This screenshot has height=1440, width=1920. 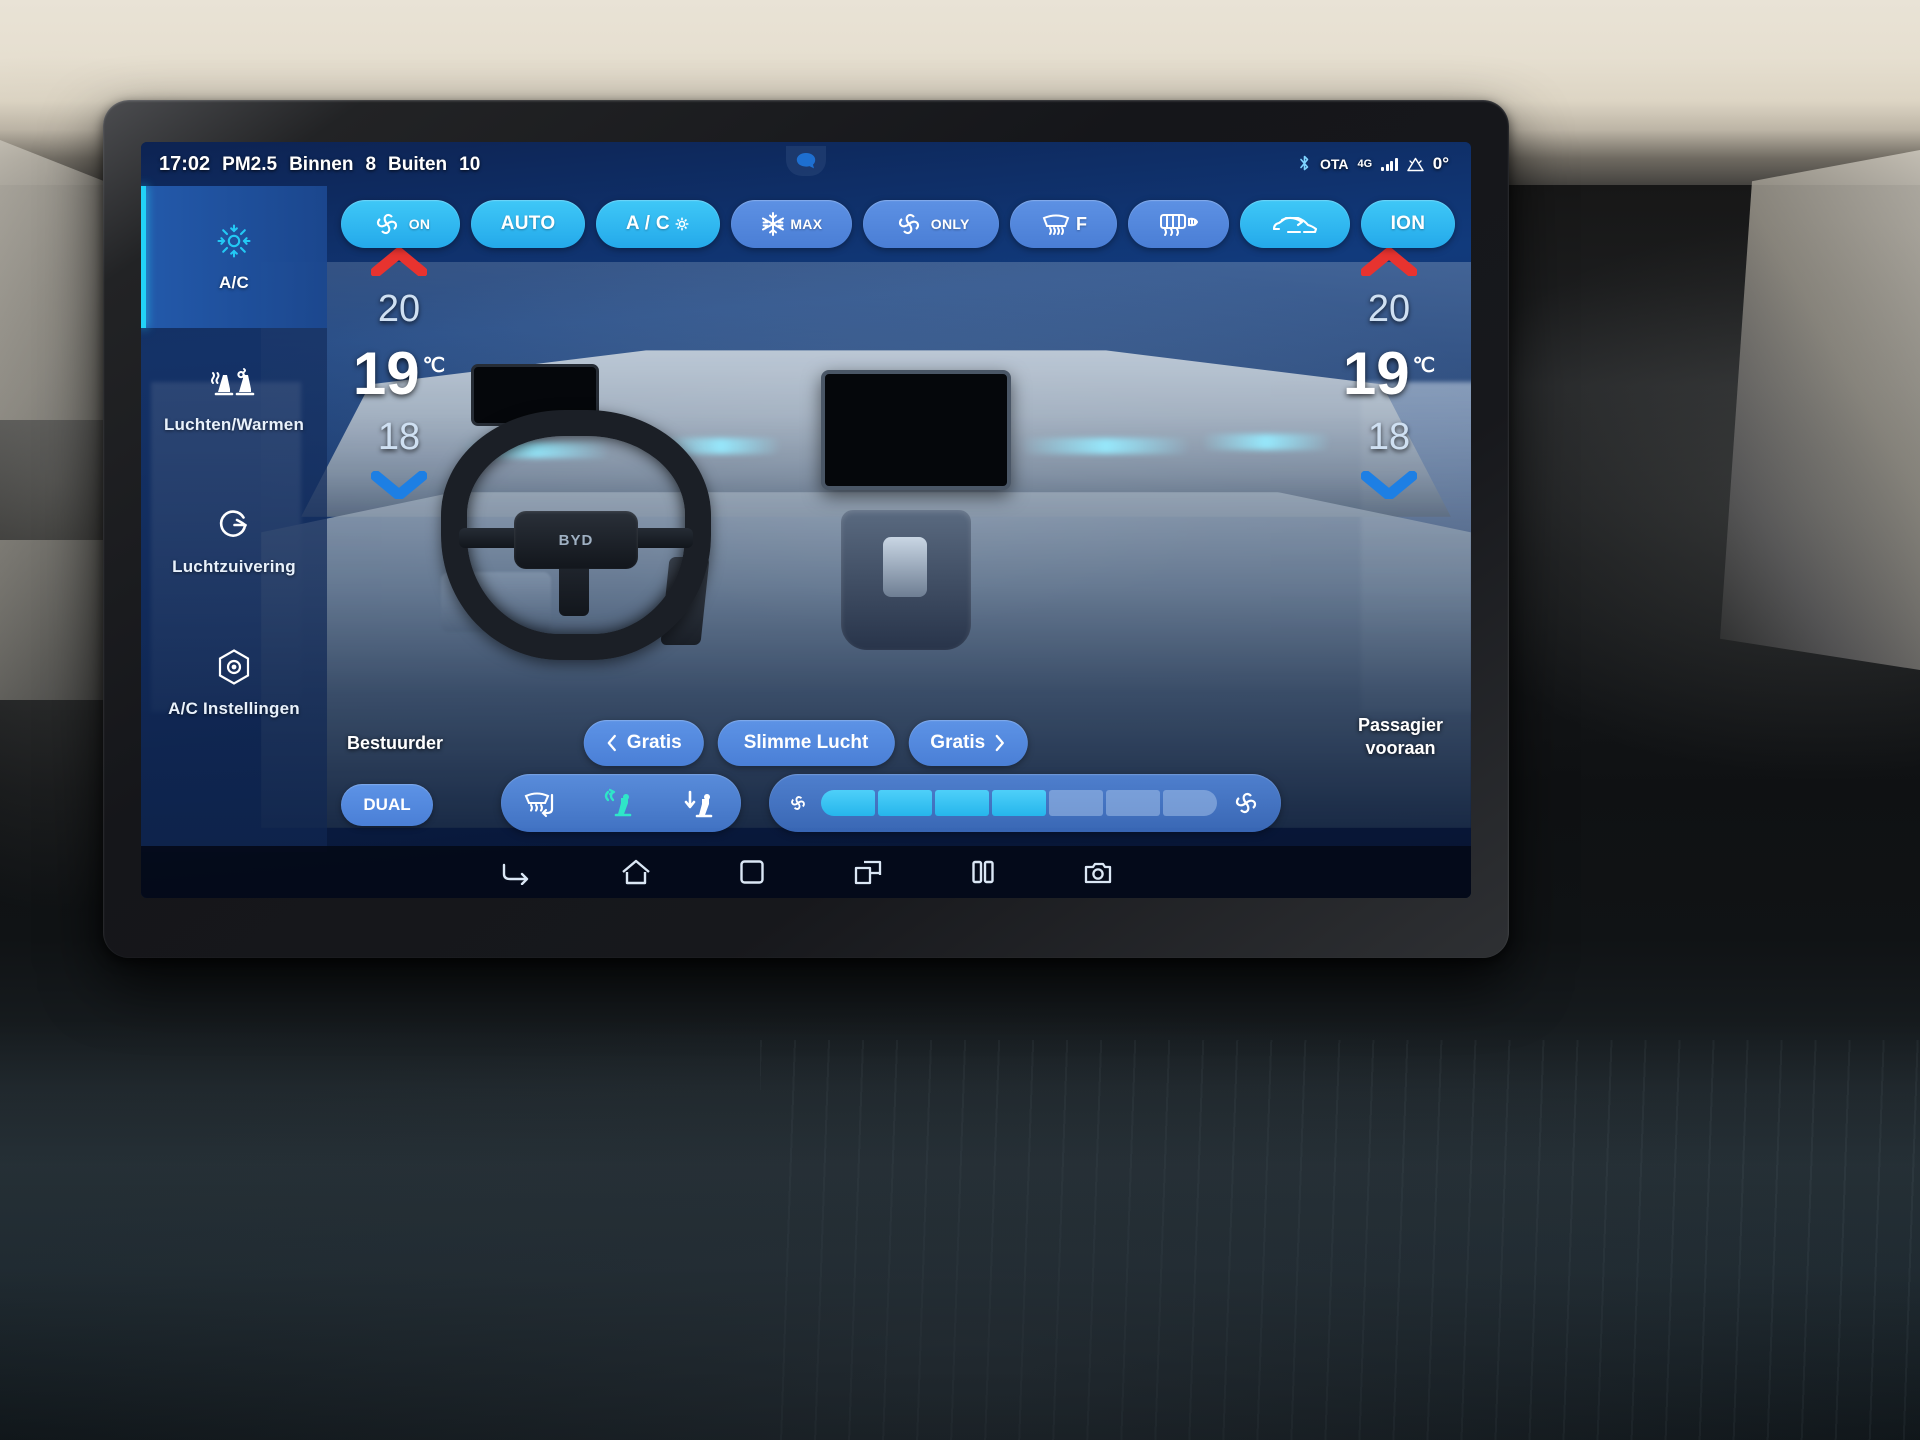 What do you see at coordinates (1373, 164) in the screenshot?
I see `status-right-group: OTA 4G 0°` at bounding box center [1373, 164].